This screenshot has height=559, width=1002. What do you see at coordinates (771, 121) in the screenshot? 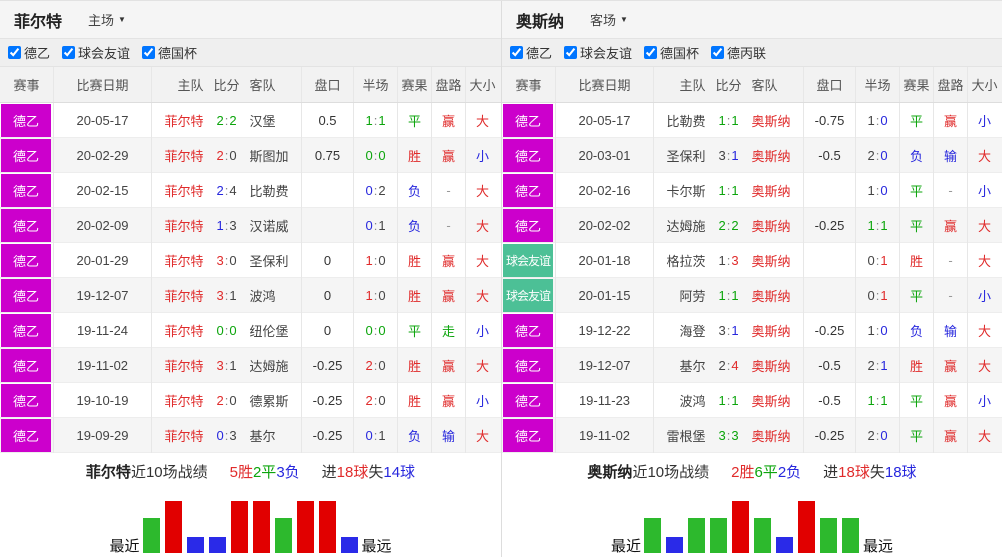
I see `away-team: 奥斯纳` at bounding box center [771, 121].